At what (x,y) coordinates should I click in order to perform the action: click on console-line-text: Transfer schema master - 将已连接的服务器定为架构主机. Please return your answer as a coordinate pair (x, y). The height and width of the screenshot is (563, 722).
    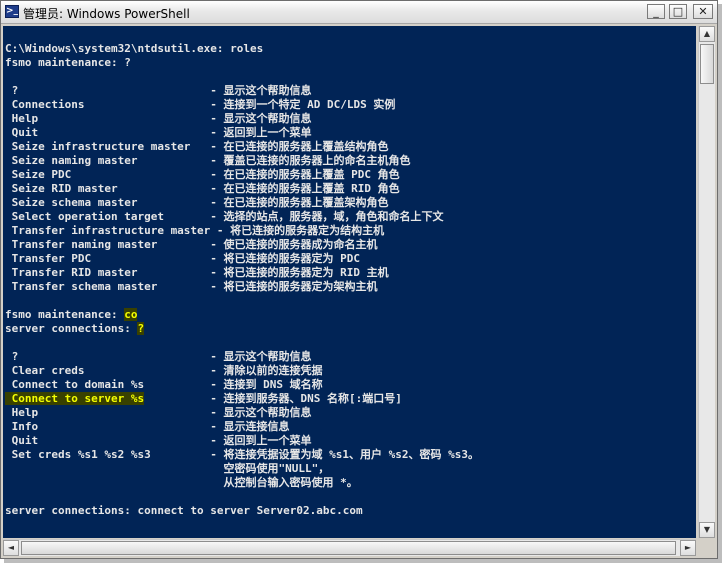
    Looking at the image, I should click on (191, 286).